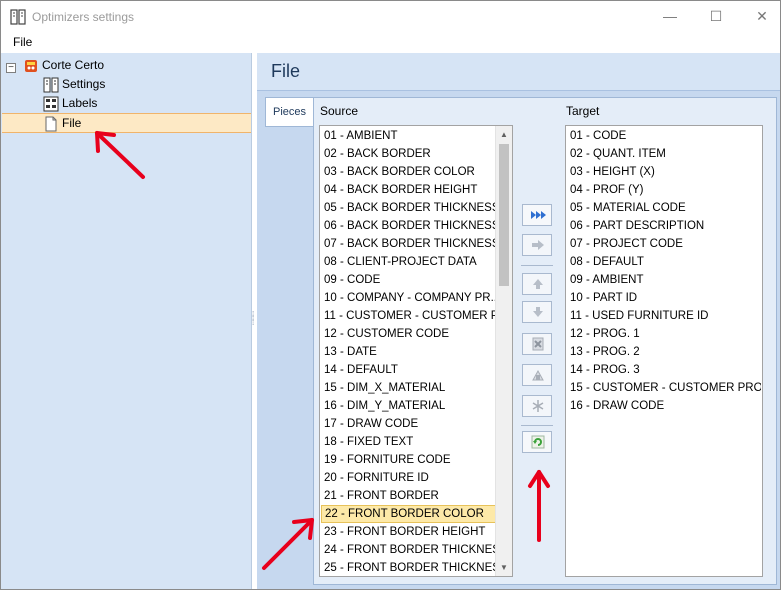  Describe the element at coordinates (408, 478) in the screenshot. I see `source-list-item: 20 - FORNITURE ID` at that location.